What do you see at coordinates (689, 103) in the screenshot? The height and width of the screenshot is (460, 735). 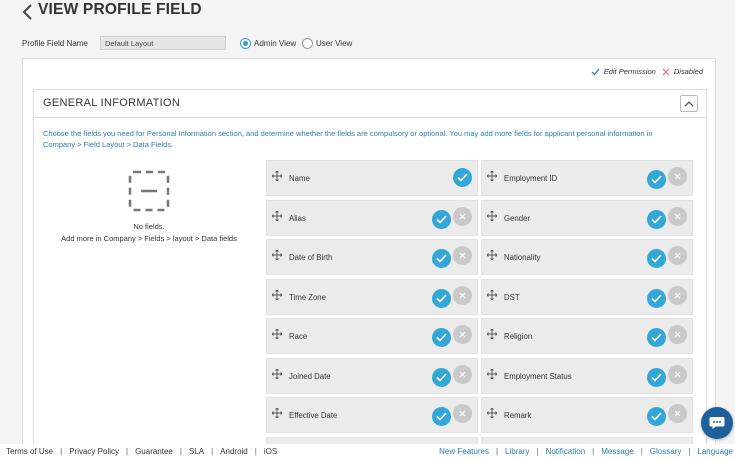 I see `collapse-button` at bounding box center [689, 103].